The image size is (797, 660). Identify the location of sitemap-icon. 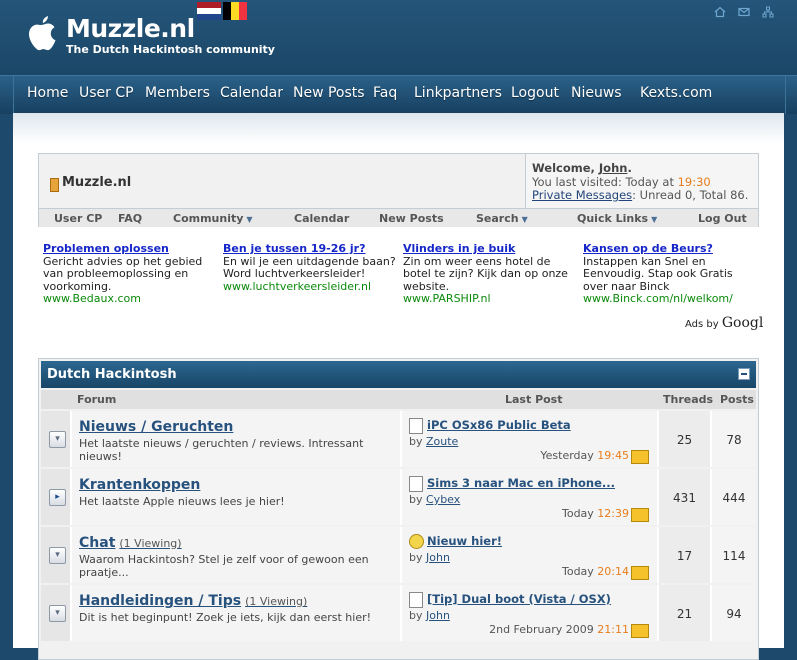
(768, 12).